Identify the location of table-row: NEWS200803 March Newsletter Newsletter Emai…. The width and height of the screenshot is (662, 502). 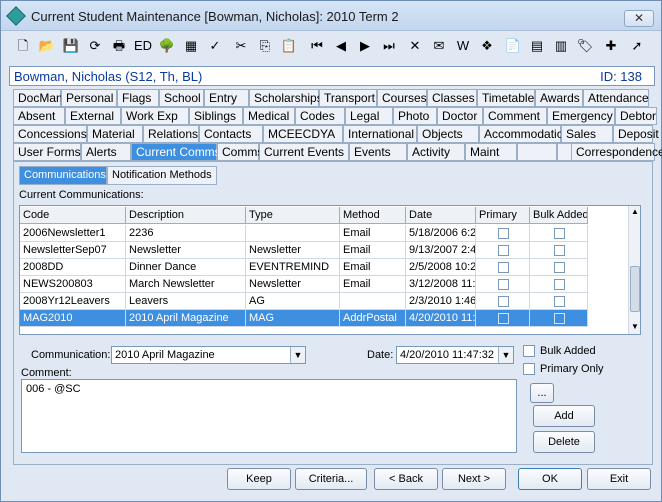
(324, 284).